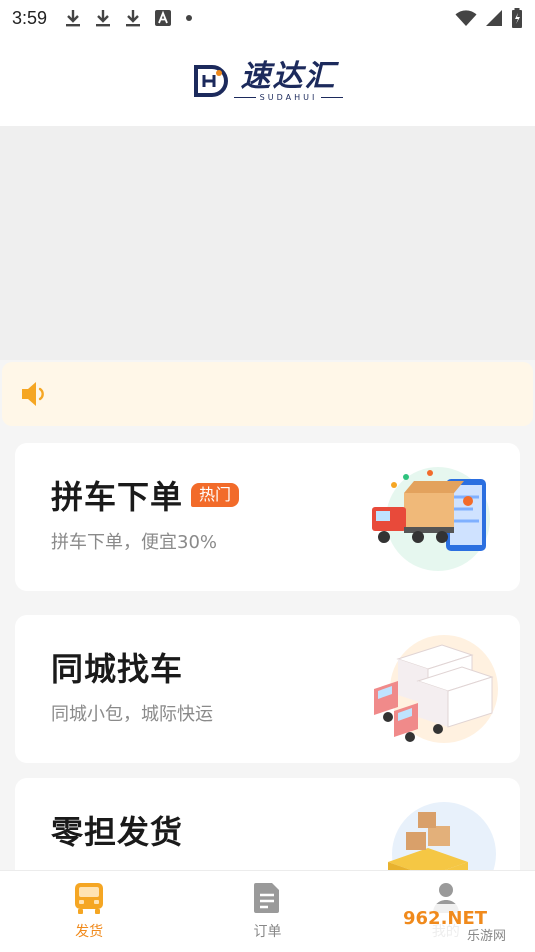  I want to click on site-watermark: 962.NET 乐游网, so click(462, 924).